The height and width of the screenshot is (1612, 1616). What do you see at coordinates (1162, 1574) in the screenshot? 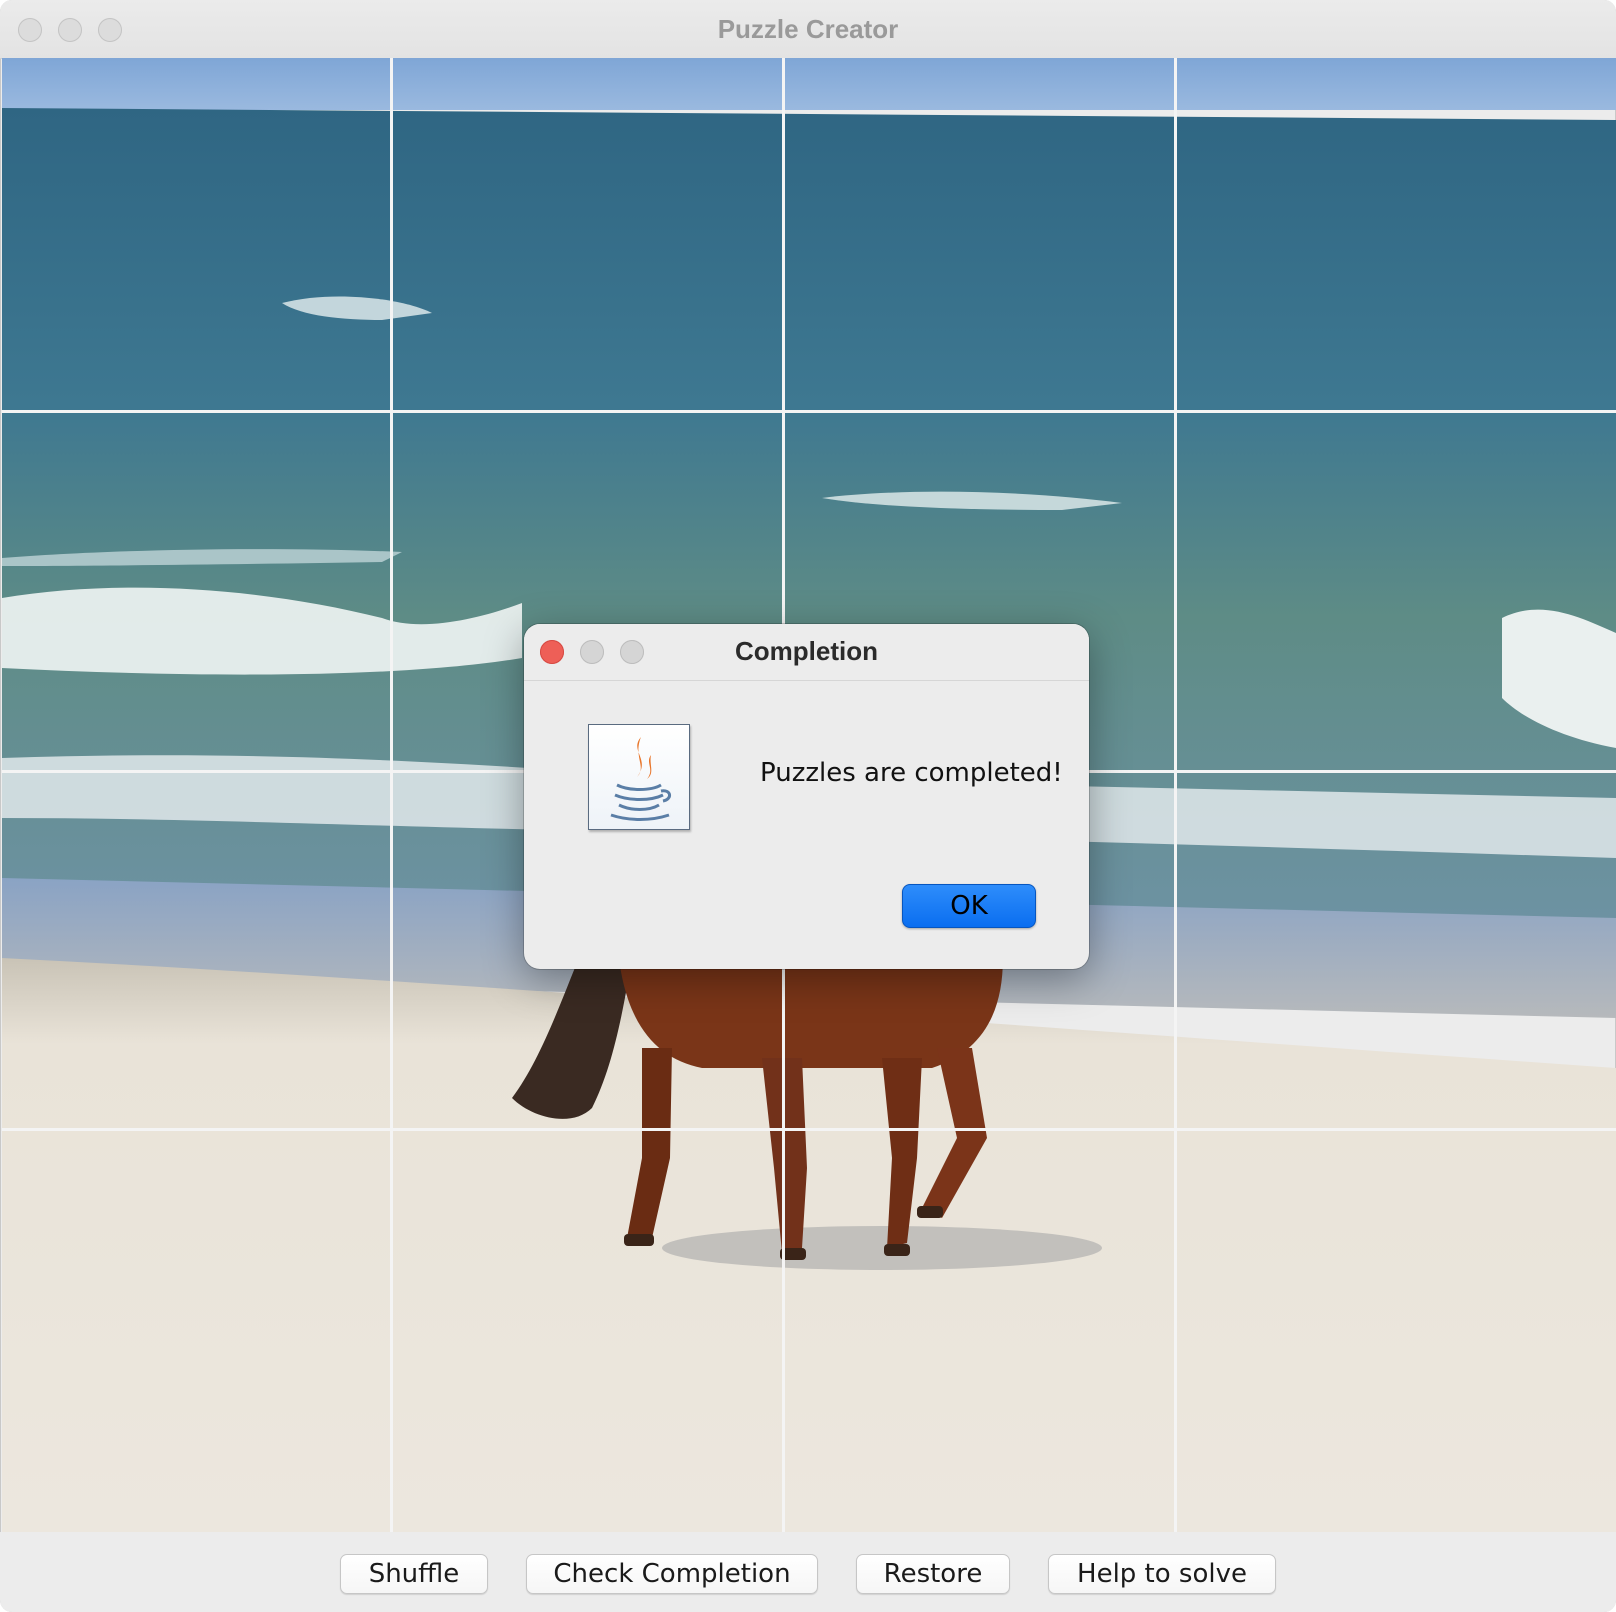
I see `help-to-solve-button: Help to solve` at bounding box center [1162, 1574].